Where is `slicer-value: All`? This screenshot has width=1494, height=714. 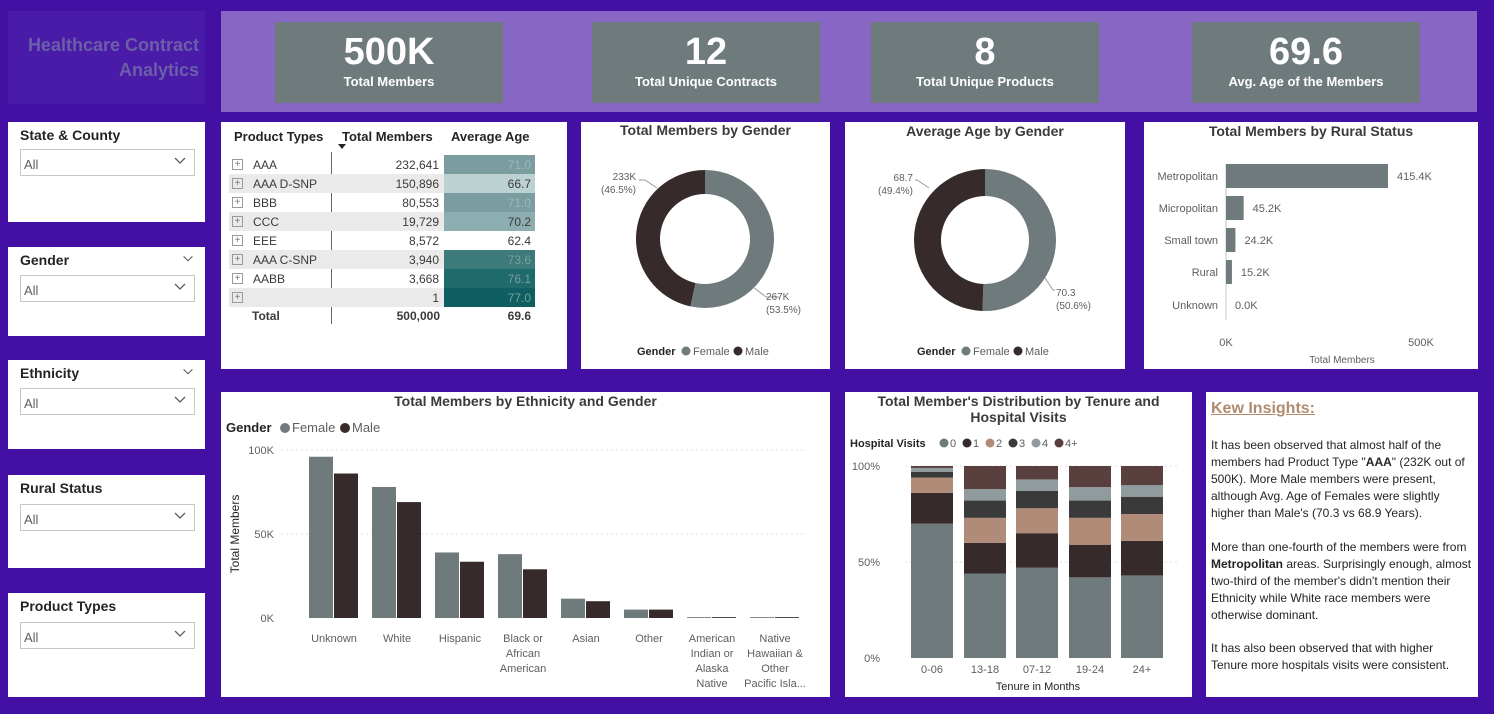 slicer-value: All is located at coordinates (31, 519).